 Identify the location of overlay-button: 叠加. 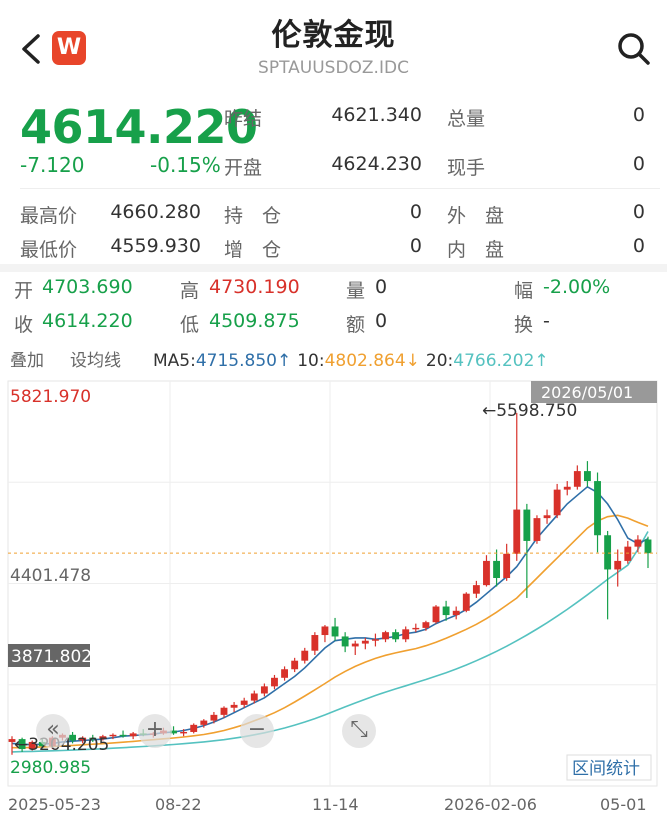
(27, 358).